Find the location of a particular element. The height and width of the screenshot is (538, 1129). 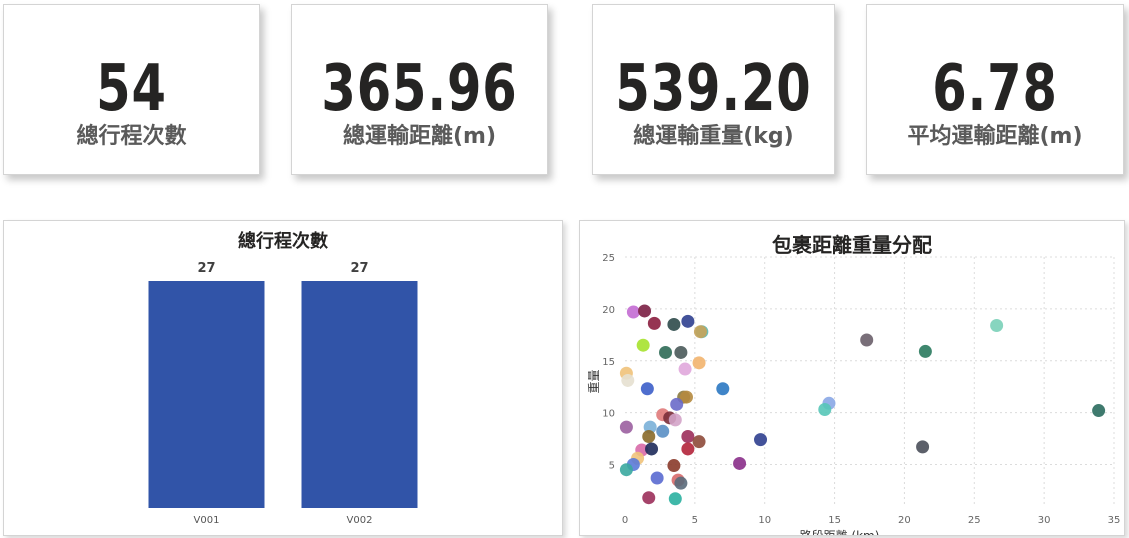

x-tick-label: 25 is located at coordinates (974, 520).